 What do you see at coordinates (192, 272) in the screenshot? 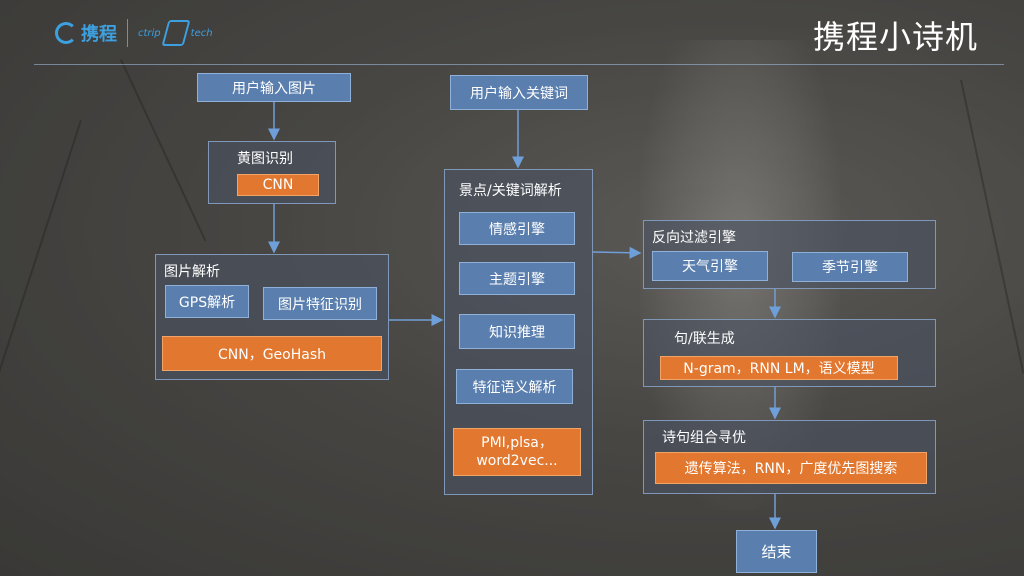
I see `image-parse-title: 图片解析` at bounding box center [192, 272].